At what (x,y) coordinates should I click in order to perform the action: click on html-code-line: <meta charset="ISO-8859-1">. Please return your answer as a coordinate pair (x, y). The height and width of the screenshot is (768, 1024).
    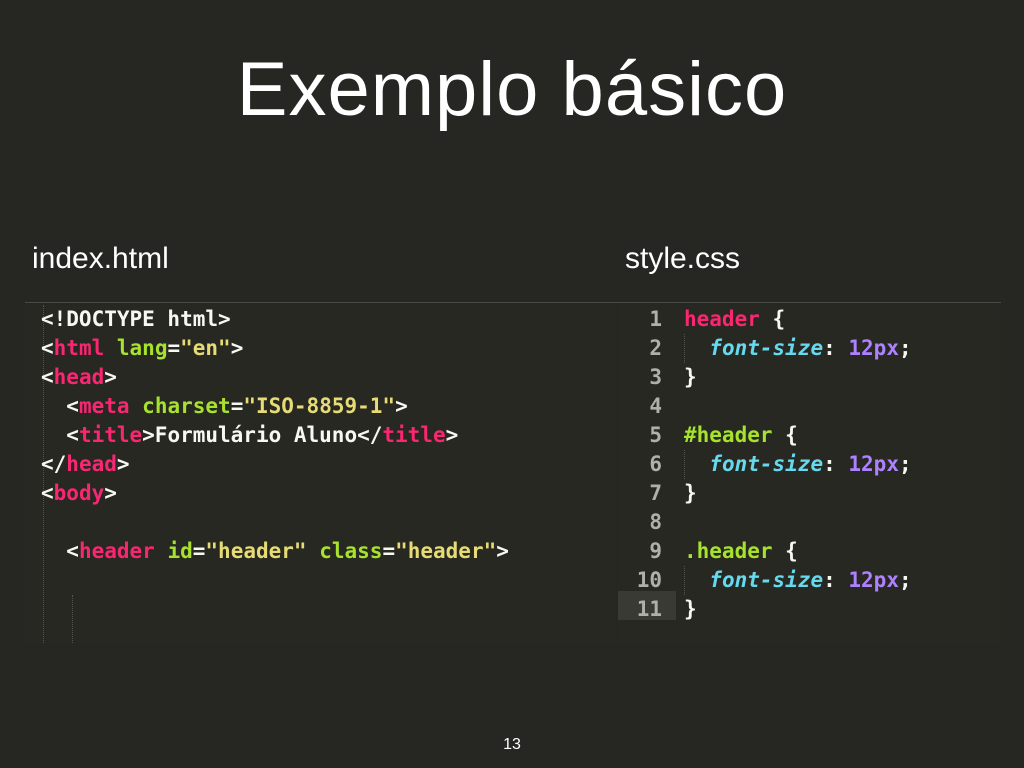
    Looking at the image, I should click on (224, 406).